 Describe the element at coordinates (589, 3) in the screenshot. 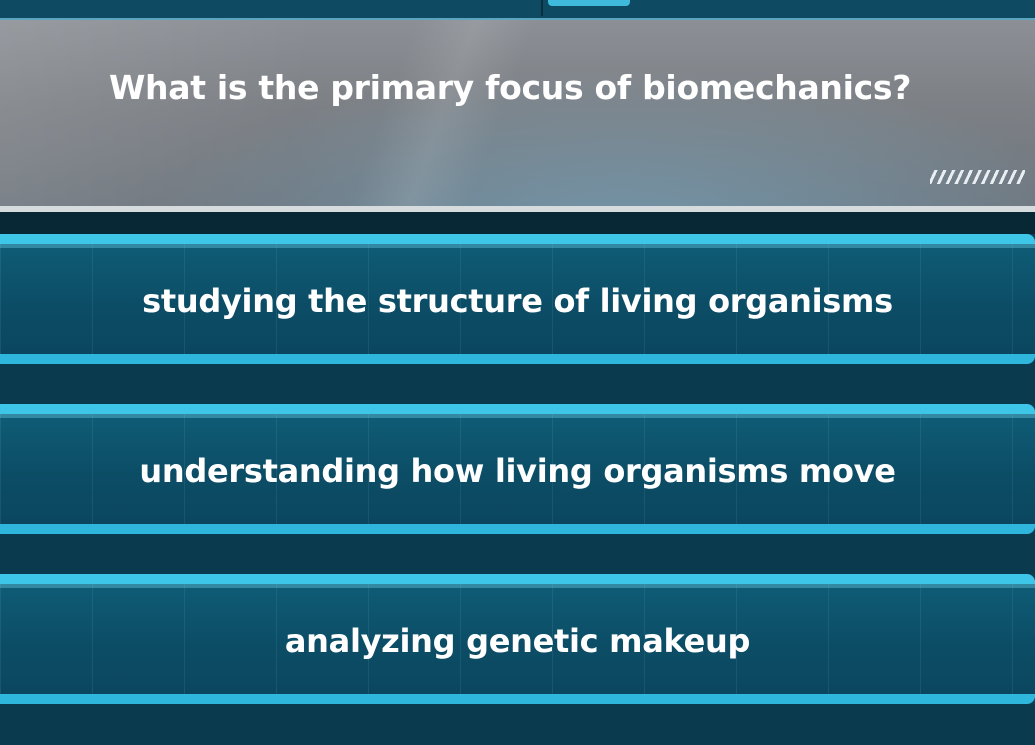

I see `top-tab-indicator` at that location.